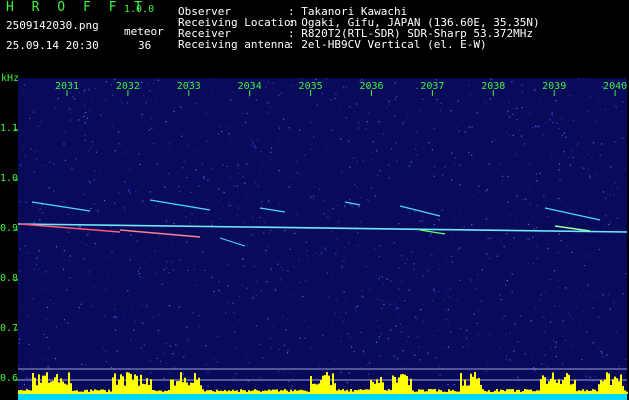 This screenshot has width=629, height=400. What do you see at coordinates (9, 128) in the screenshot?
I see `y-tick-label: 1.1` at bounding box center [9, 128].